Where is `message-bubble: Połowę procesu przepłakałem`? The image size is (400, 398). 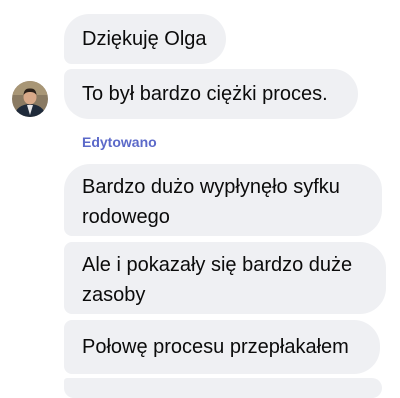 message-bubble: Połowę procesu przepłakałem is located at coordinates (222, 347).